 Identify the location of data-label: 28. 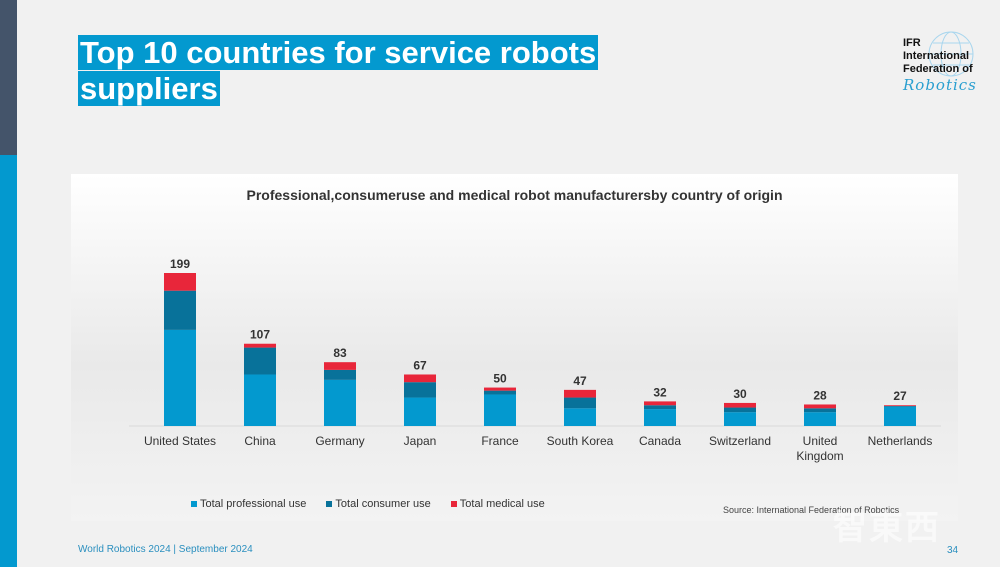
(820, 395).